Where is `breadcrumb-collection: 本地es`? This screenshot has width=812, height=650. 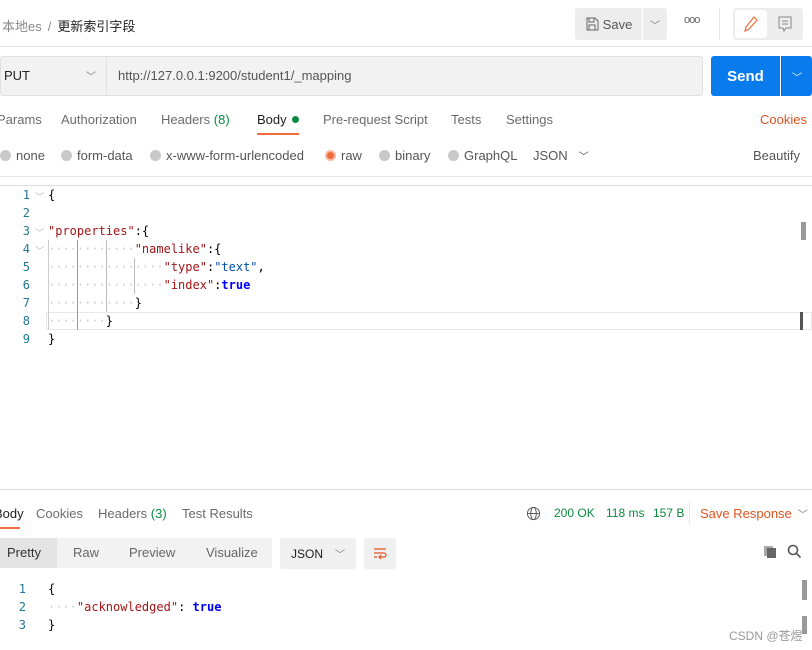 breadcrumb-collection: 本地es is located at coordinates (22, 26).